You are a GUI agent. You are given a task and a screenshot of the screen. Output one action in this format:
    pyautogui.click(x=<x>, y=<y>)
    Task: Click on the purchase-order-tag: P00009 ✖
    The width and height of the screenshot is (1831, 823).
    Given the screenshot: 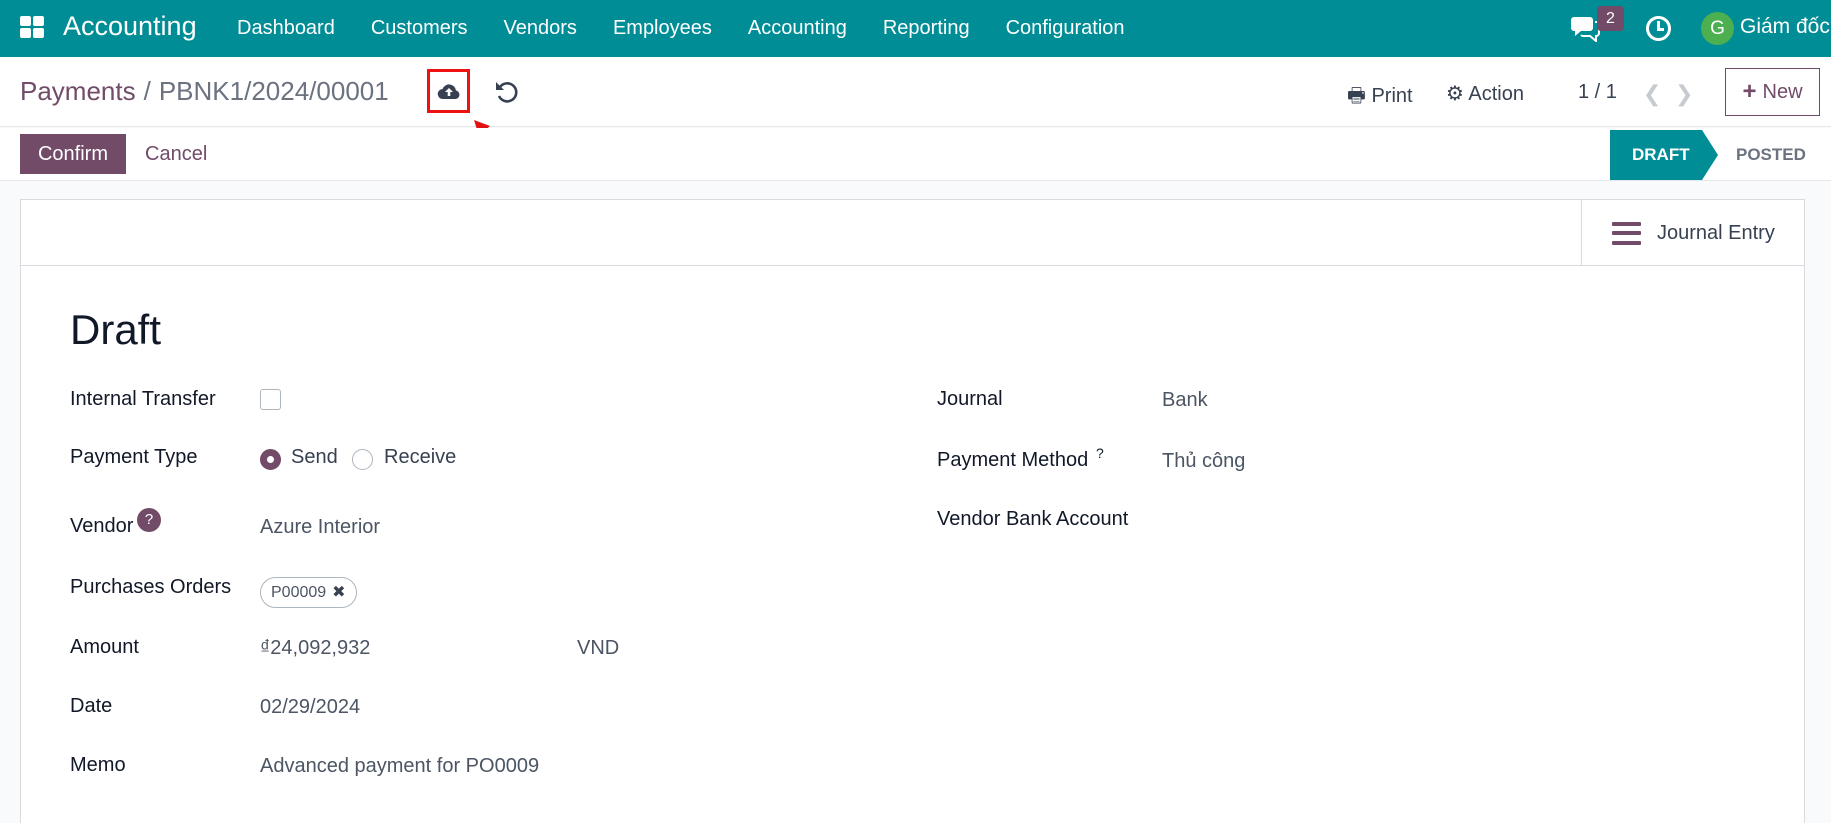 What is the action you would take?
    pyautogui.click(x=308, y=592)
    